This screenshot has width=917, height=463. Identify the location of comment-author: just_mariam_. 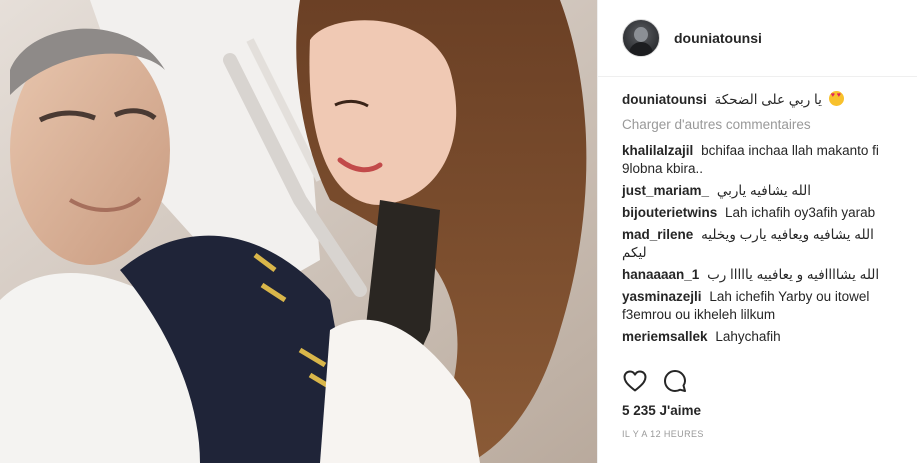
(665, 190).